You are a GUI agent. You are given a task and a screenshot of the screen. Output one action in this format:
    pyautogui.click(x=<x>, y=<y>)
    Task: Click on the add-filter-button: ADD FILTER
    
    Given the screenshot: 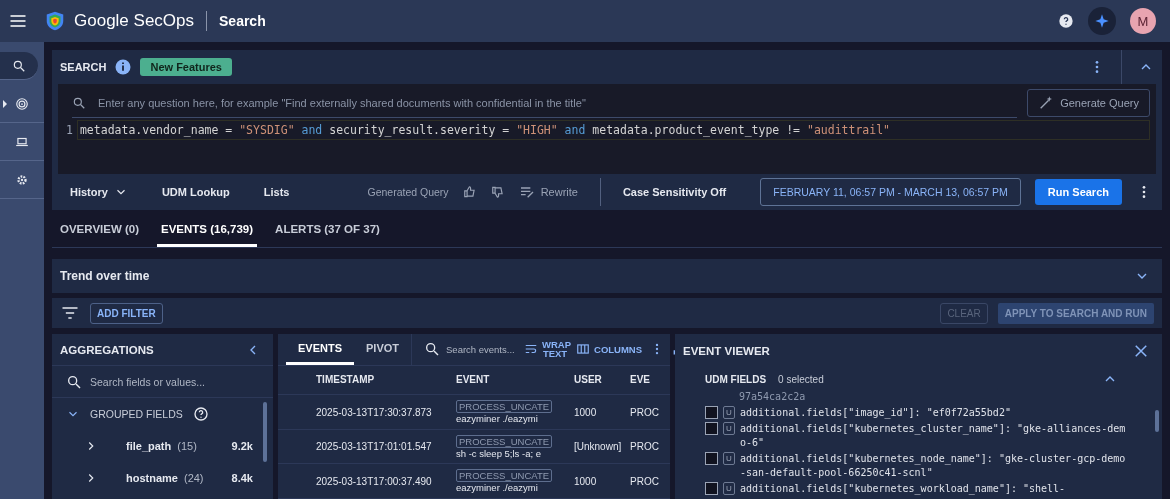 What is the action you would take?
    pyautogui.click(x=126, y=313)
    